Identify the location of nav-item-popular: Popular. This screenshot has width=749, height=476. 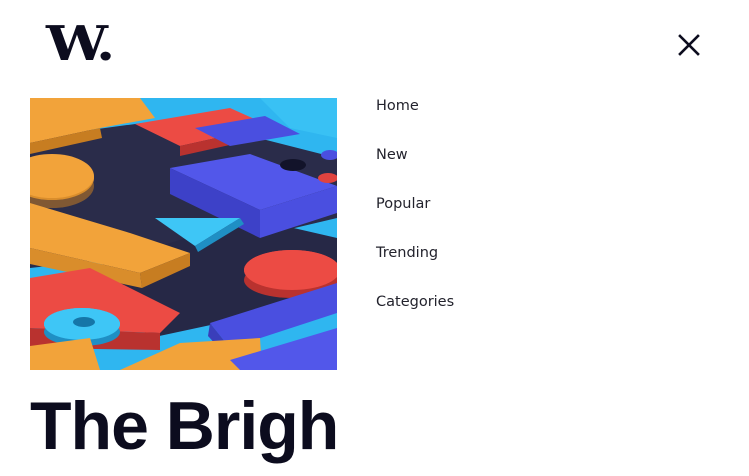
(415, 218).